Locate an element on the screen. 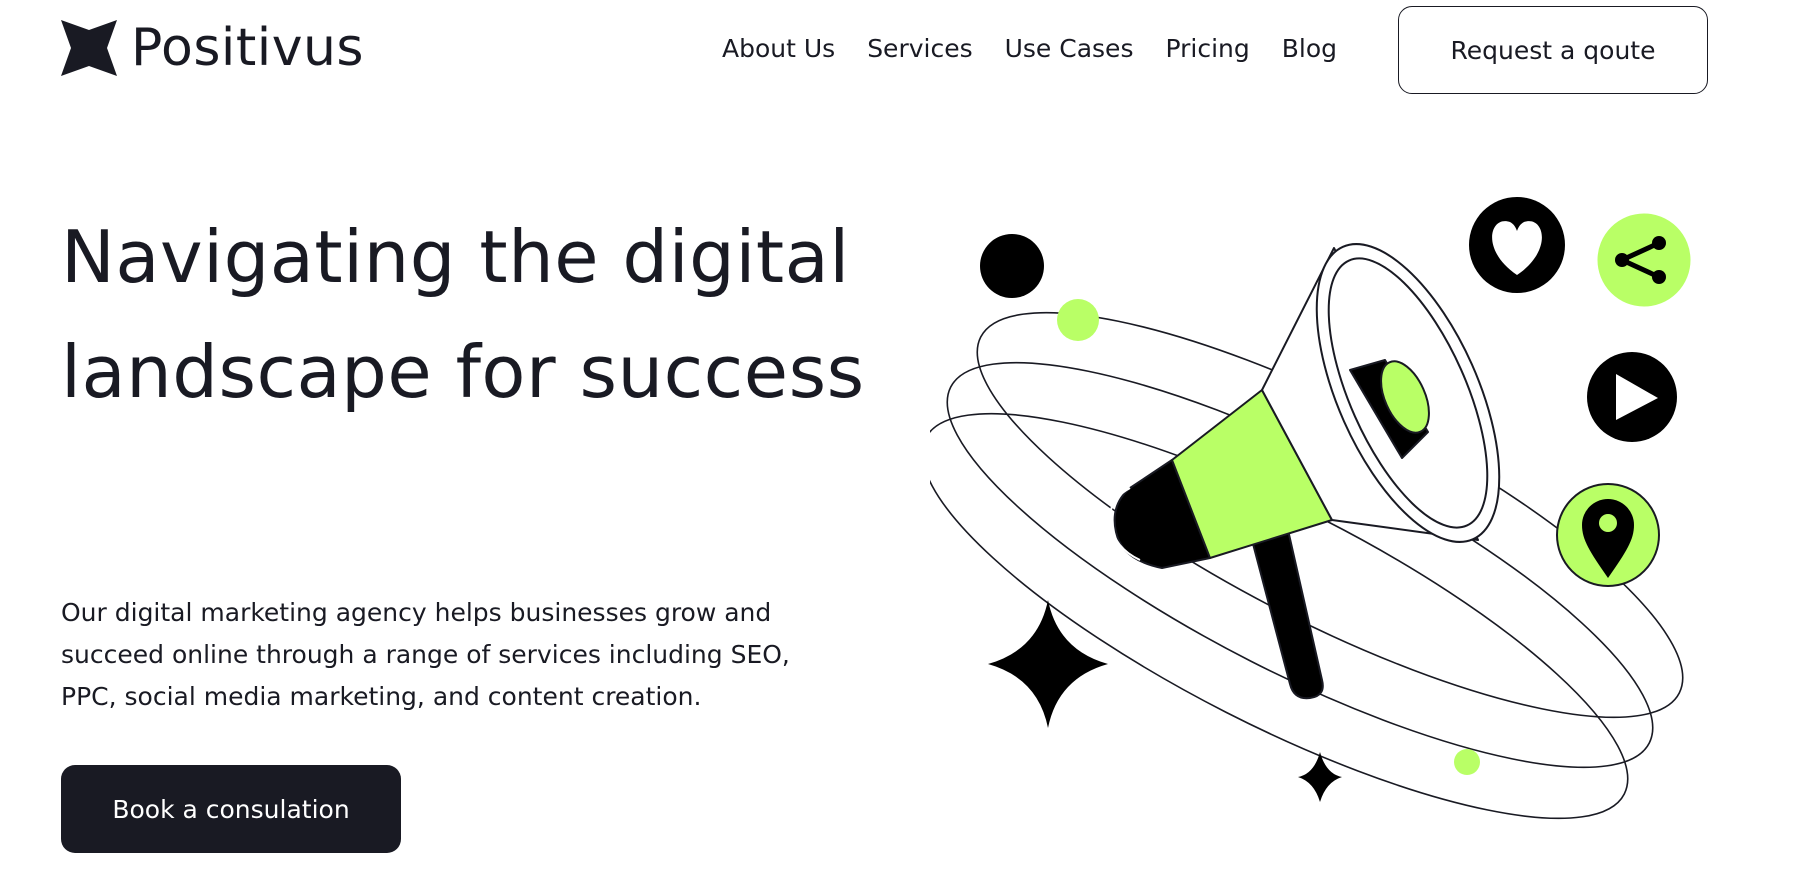  request-quote-button: Request a qoute is located at coordinates (1553, 50).